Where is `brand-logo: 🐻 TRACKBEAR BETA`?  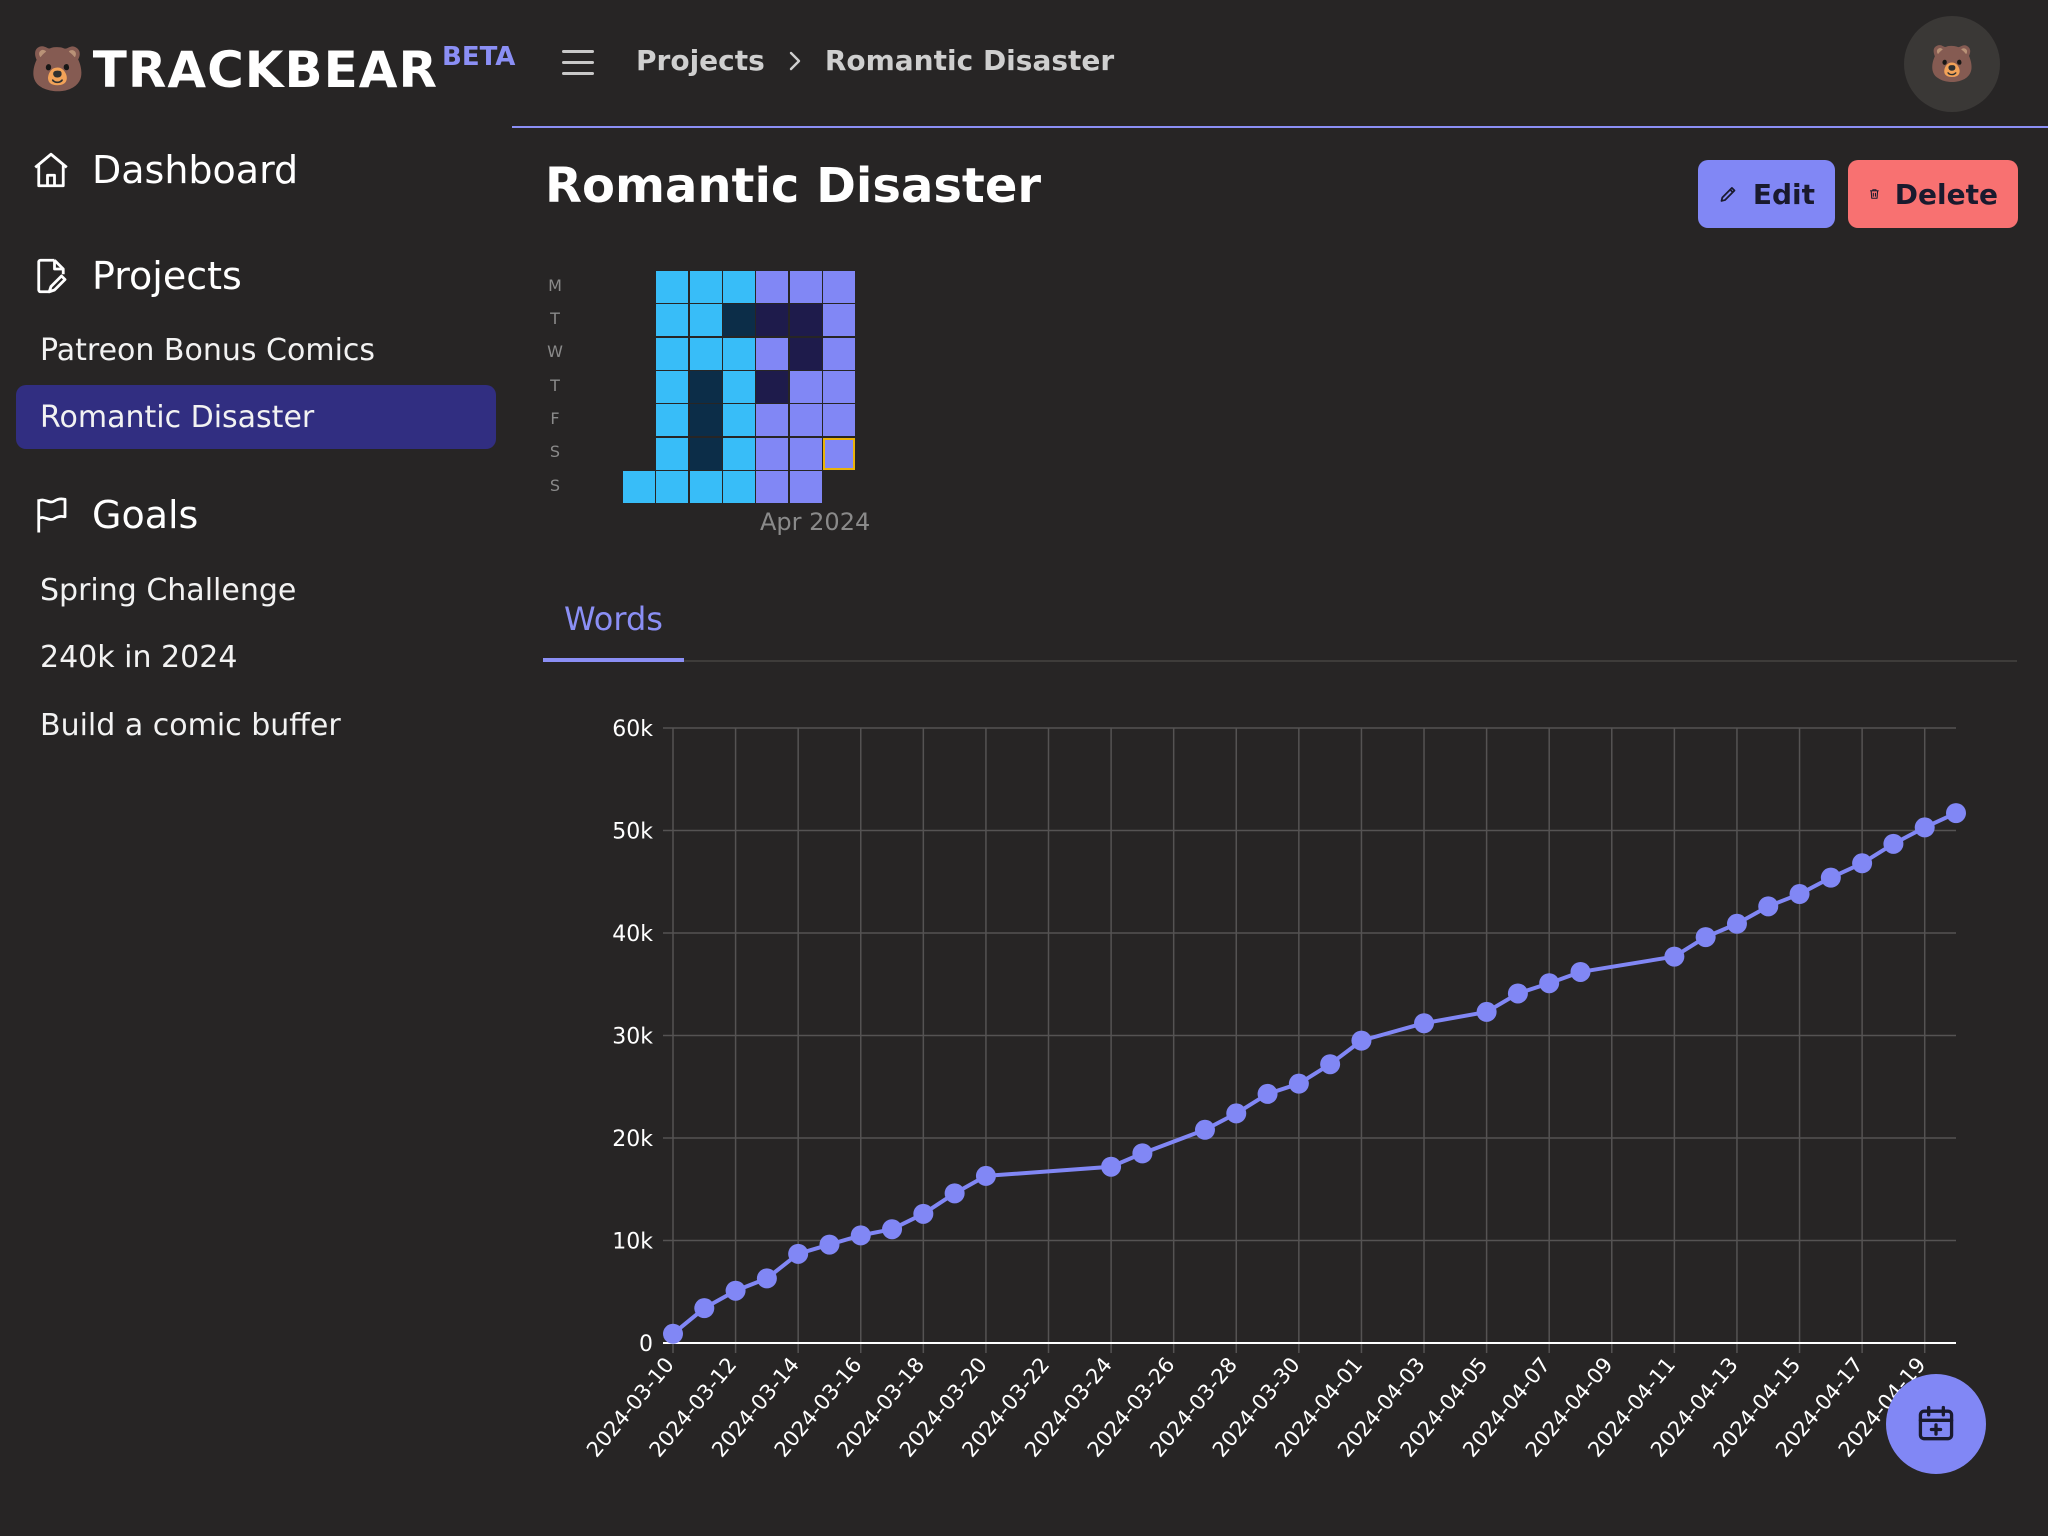 brand-logo: 🐻 TRACKBEAR BETA is located at coordinates (272, 70).